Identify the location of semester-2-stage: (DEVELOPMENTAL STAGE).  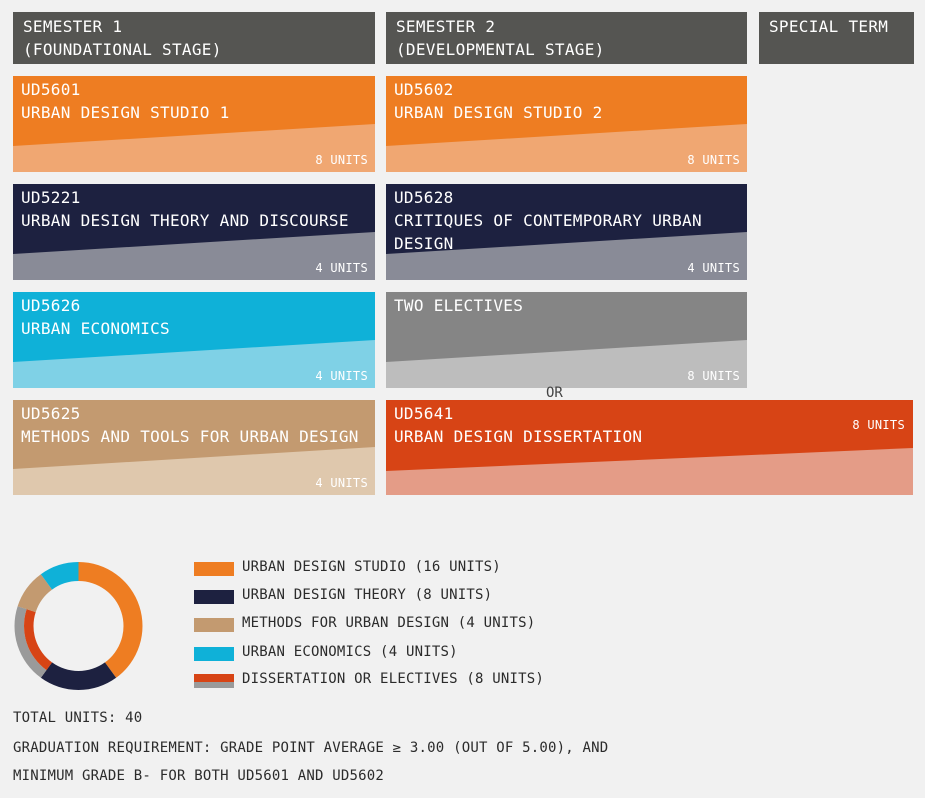
(500, 49).